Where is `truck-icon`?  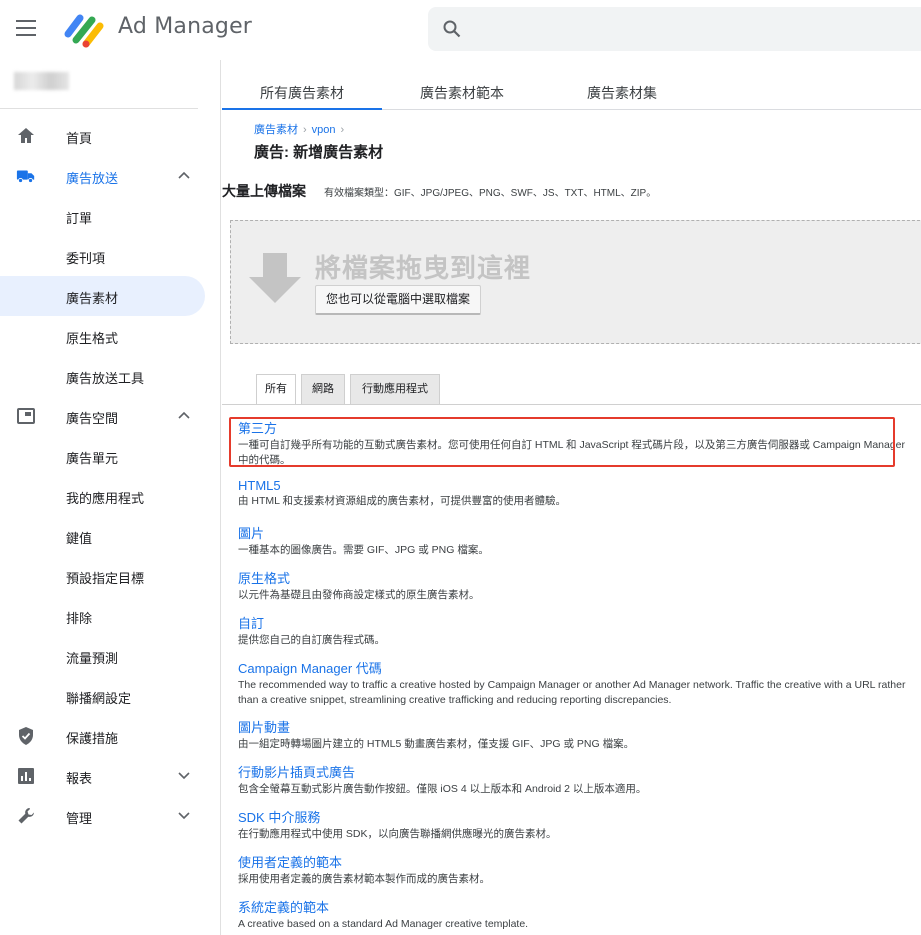 truck-icon is located at coordinates (25, 177).